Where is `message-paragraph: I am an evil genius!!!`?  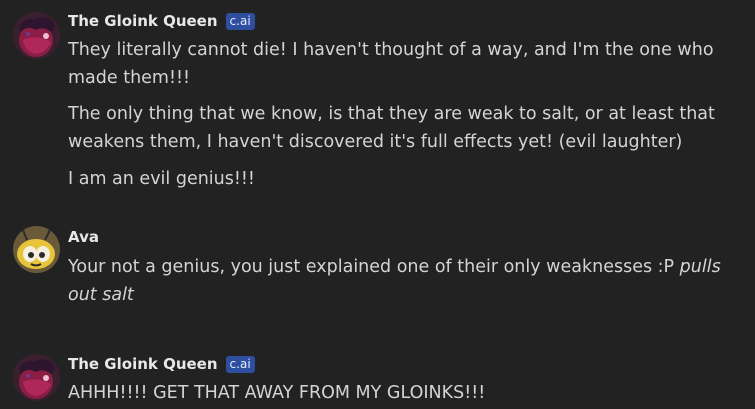 message-paragraph: I am an evil genius!!! is located at coordinates (161, 179).